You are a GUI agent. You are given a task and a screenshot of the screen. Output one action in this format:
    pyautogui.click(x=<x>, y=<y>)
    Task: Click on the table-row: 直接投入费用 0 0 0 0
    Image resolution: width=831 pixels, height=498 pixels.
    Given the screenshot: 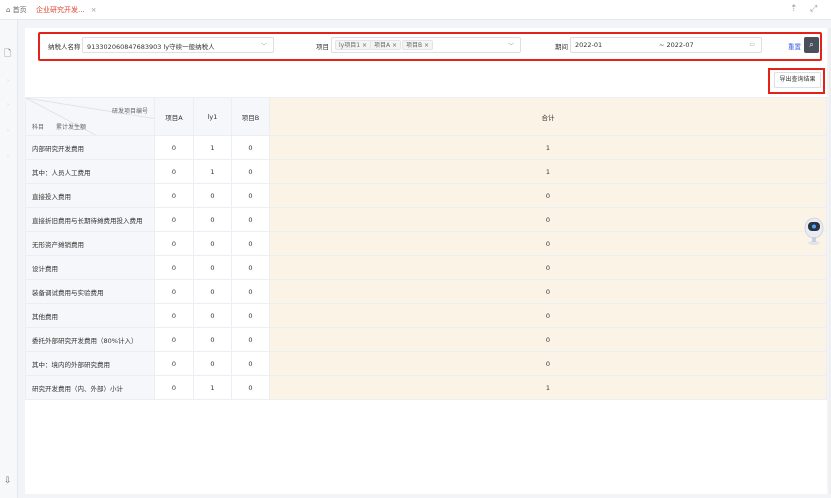 What is the action you would take?
    pyautogui.click(x=426, y=195)
    